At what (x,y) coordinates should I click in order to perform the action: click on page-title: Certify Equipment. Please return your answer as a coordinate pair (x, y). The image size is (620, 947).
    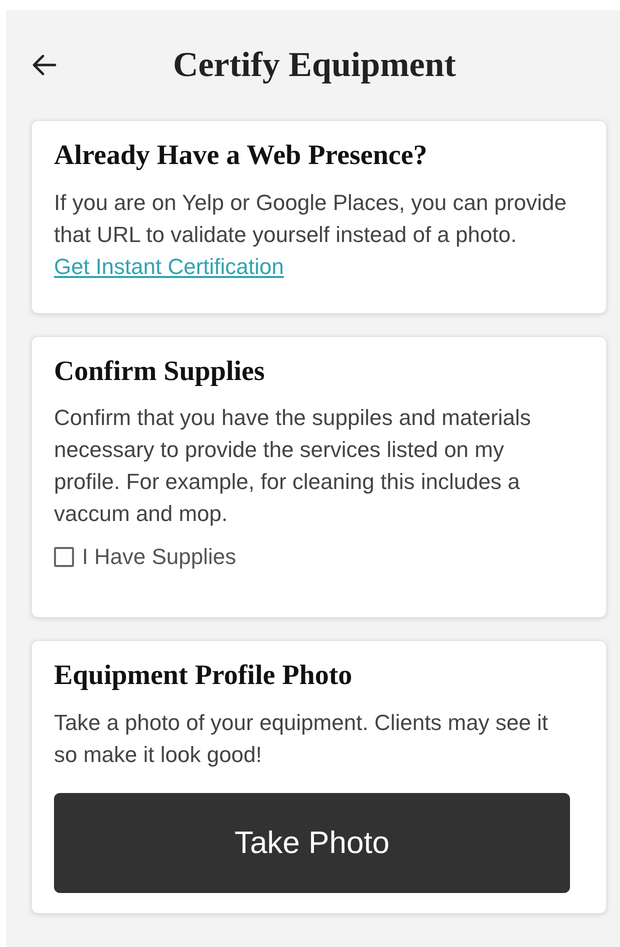
    Looking at the image, I should click on (314, 65).